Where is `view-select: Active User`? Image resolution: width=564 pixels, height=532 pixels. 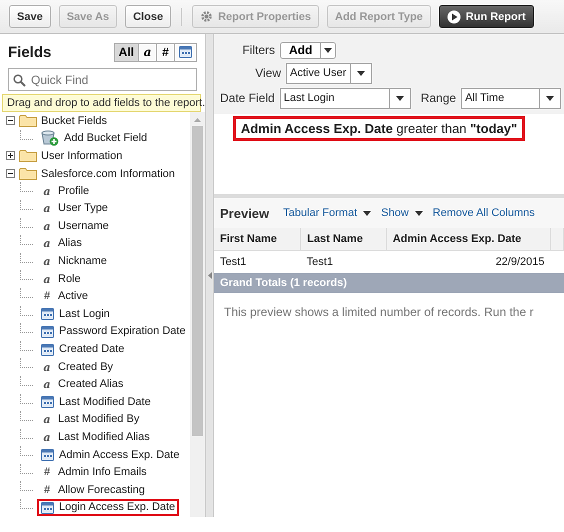 view-select: Active User is located at coordinates (329, 73).